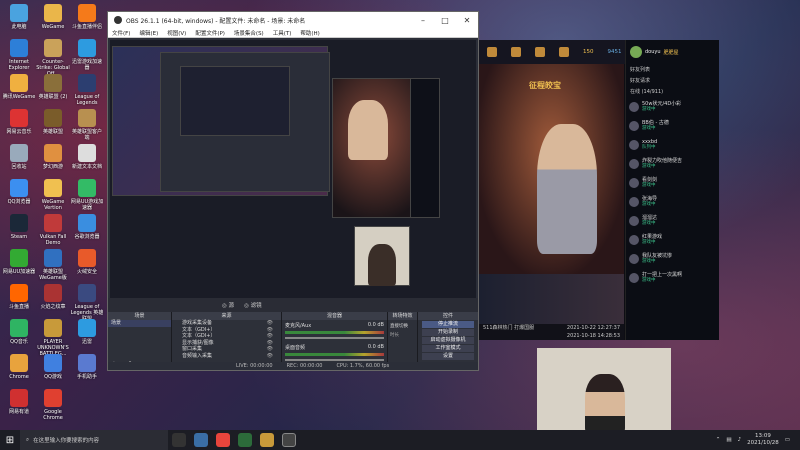 Image resolution: width=800 pixels, height=450 pixels. What do you see at coordinates (139, 323) in the screenshot?
I see `scene-item: 场景` at bounding box center [139, 323].